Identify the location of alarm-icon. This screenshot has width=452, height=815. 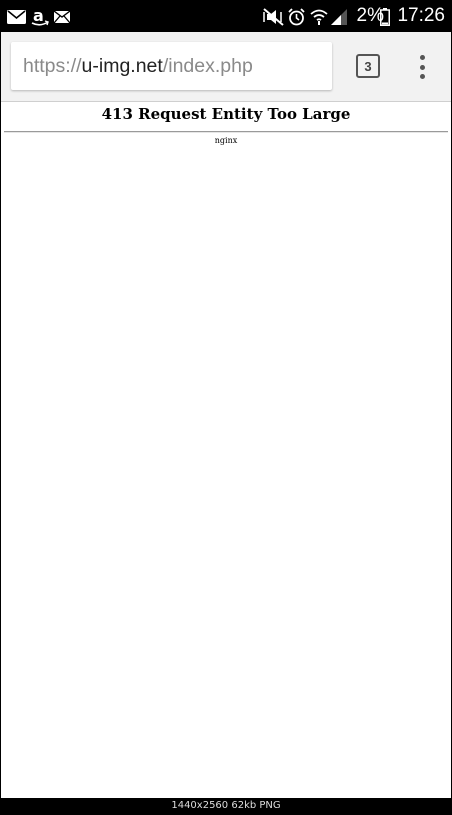
(296, 17).